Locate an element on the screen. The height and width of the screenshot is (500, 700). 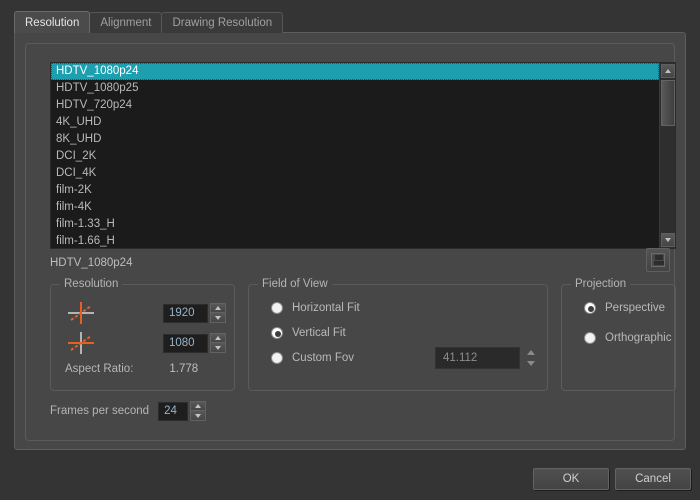
scrollbar-thumb is located at coordinates (668, 103).